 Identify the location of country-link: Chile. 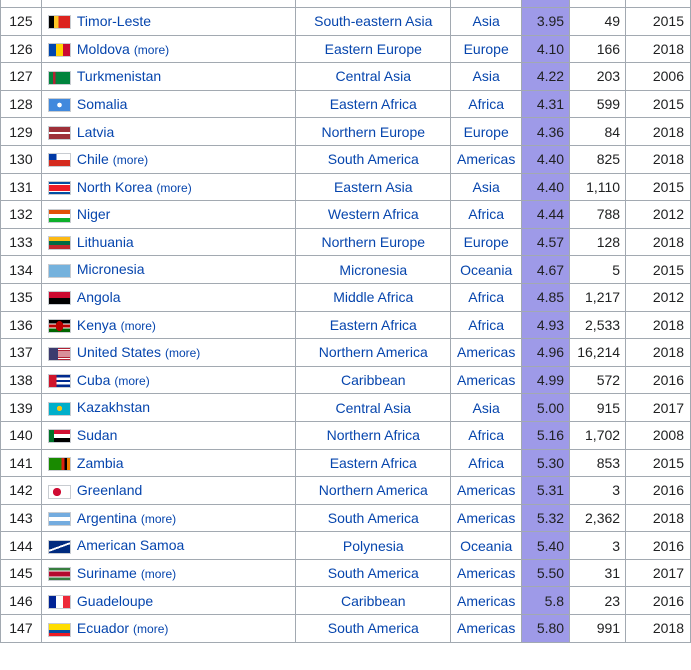
(93, 159).